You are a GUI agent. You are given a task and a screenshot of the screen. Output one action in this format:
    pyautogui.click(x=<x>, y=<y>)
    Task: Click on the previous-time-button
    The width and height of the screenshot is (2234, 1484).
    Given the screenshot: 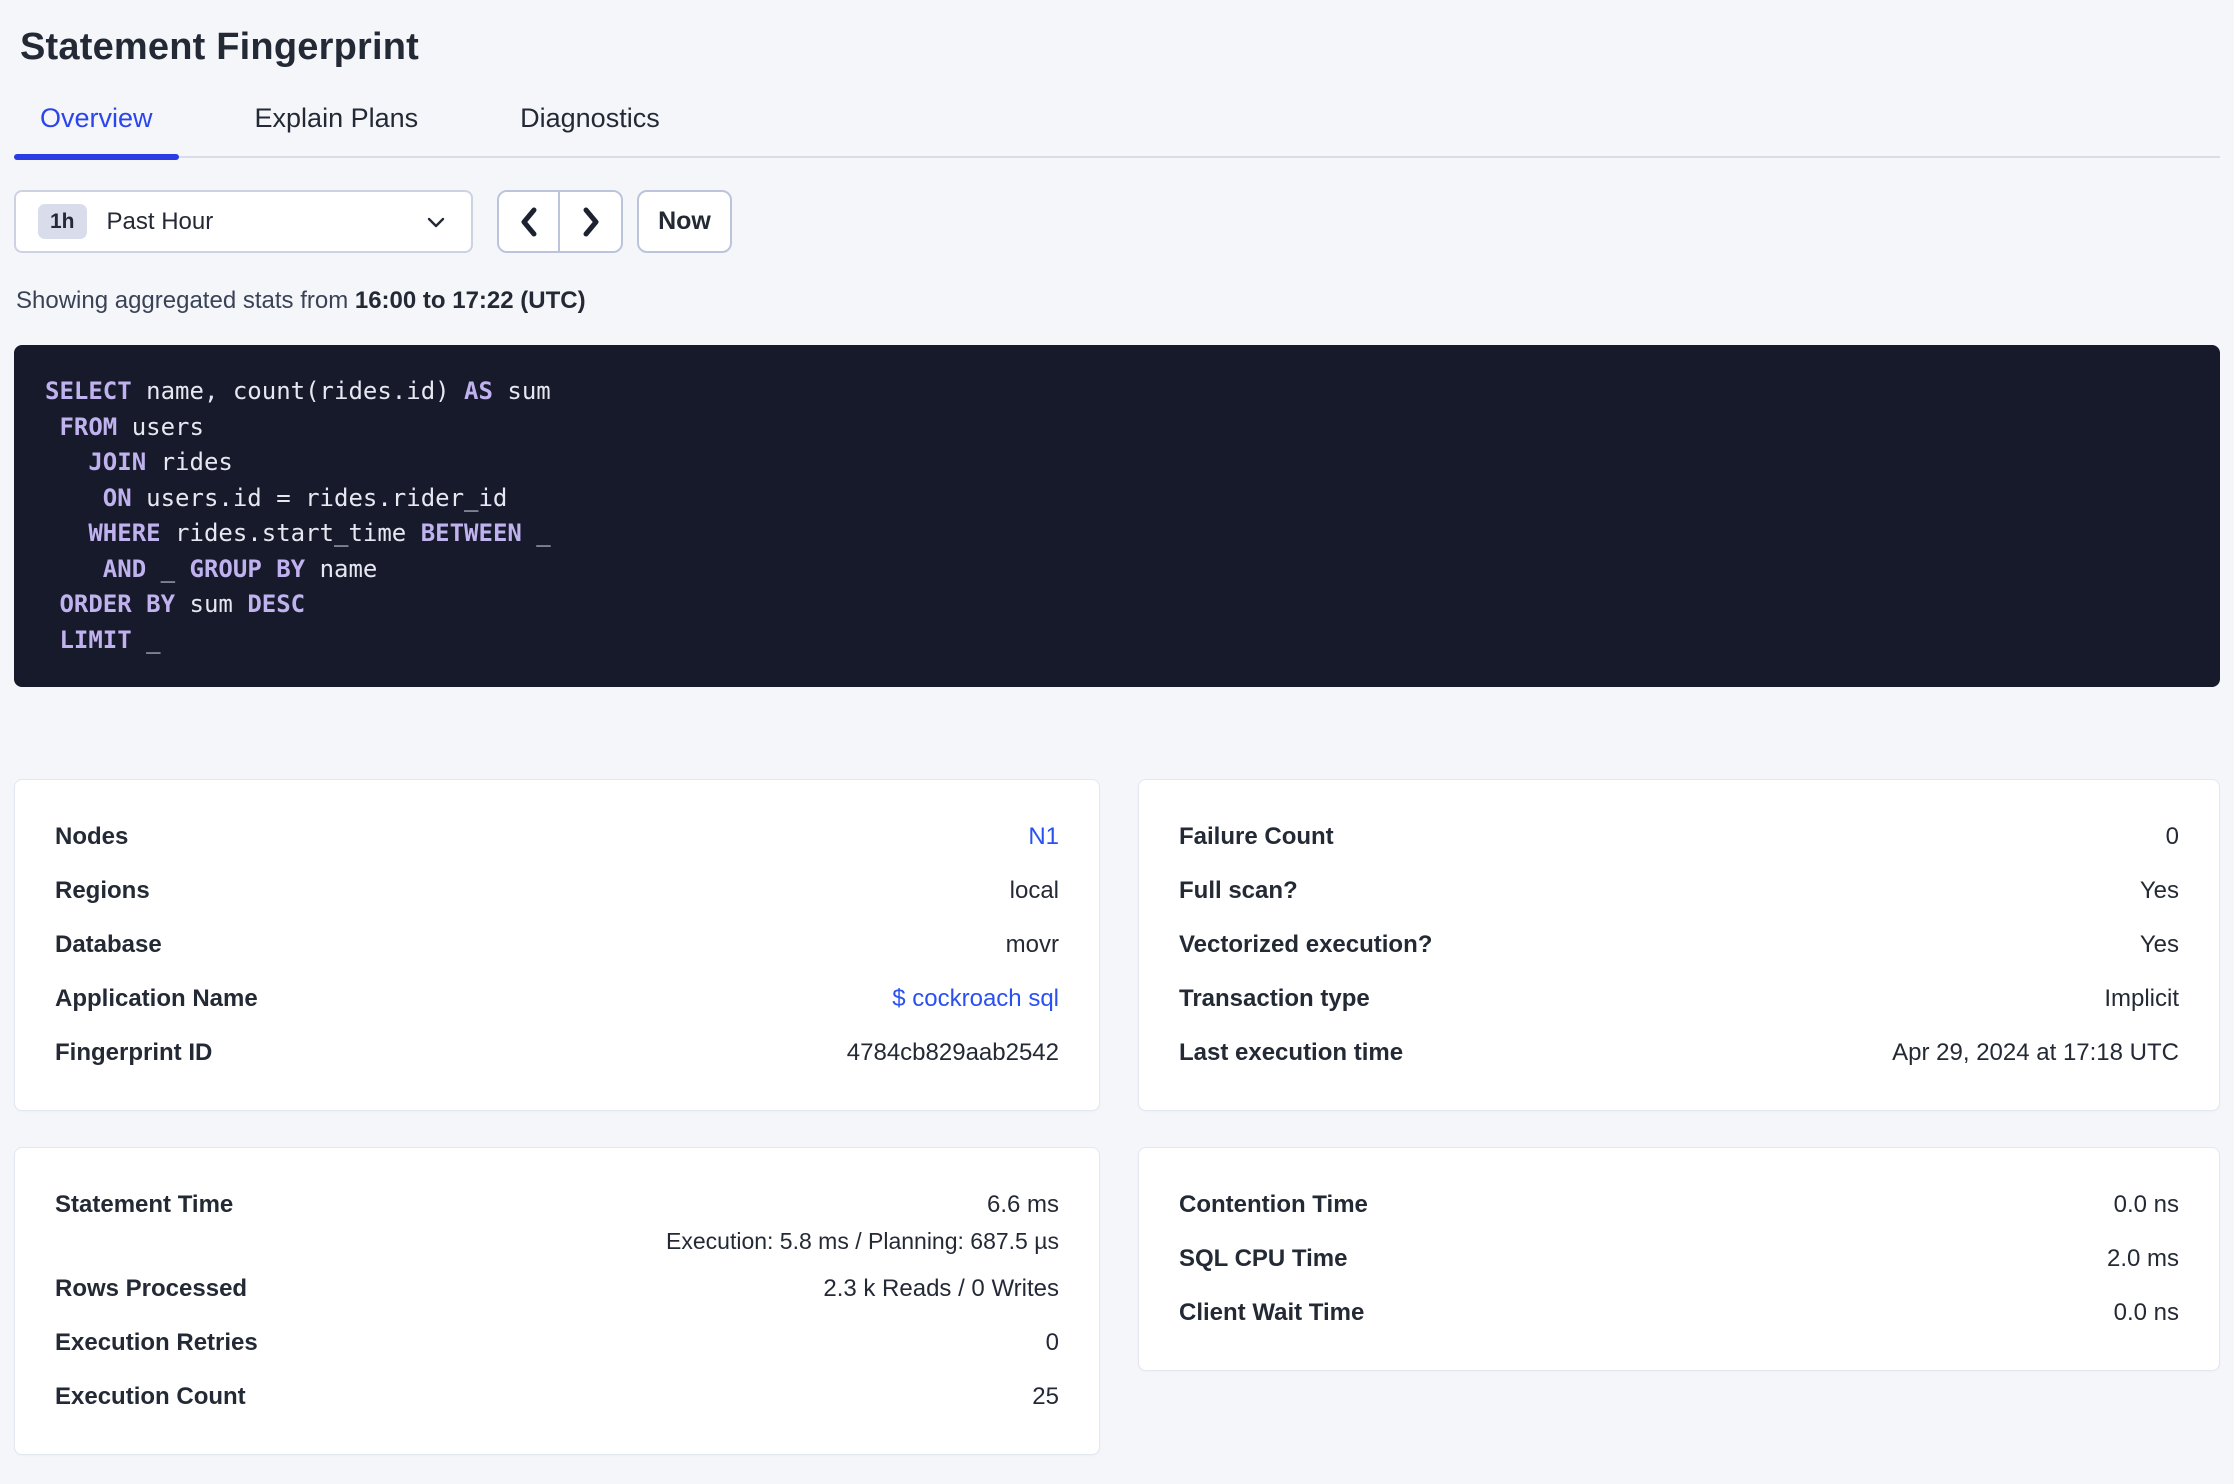 What is the action you would take?
    pyautogui.click(x=529, y=221)
    